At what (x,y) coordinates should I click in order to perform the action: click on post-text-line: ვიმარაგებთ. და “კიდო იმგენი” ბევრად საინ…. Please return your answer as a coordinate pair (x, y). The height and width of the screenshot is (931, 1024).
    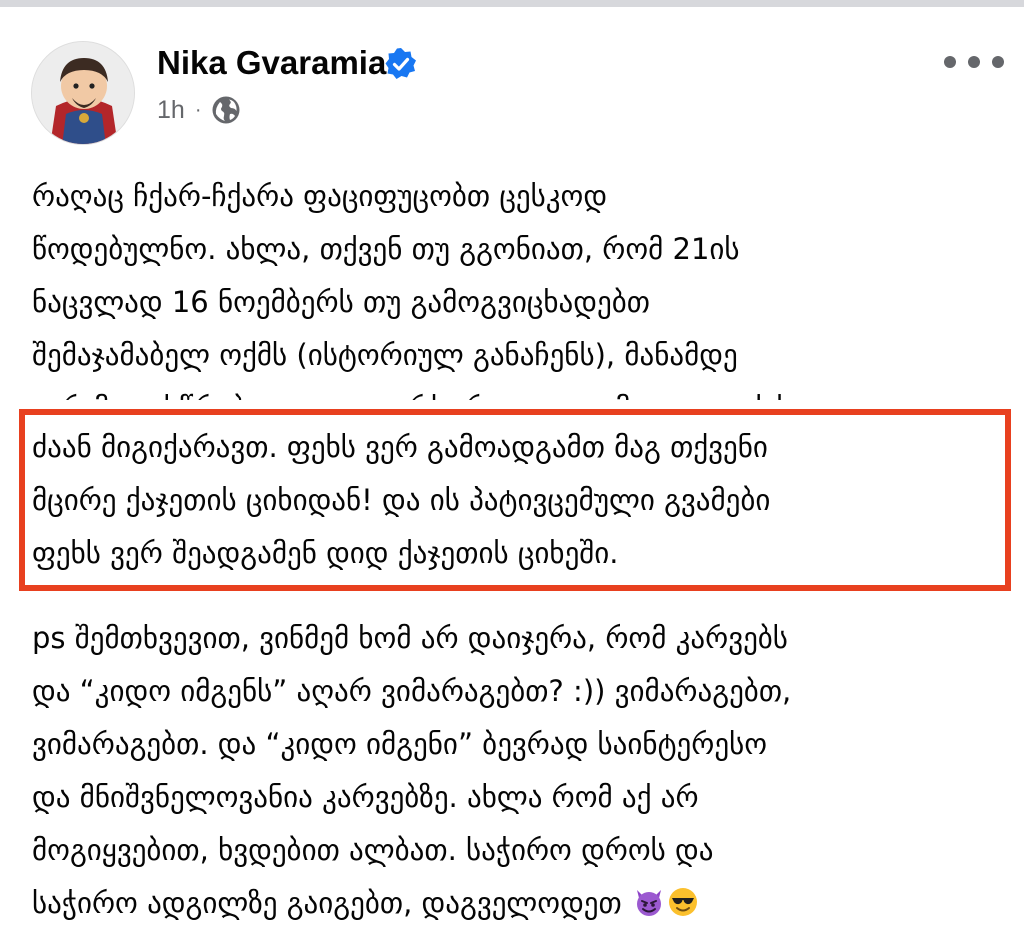
    Looking at the image, I should click on (400, 744).